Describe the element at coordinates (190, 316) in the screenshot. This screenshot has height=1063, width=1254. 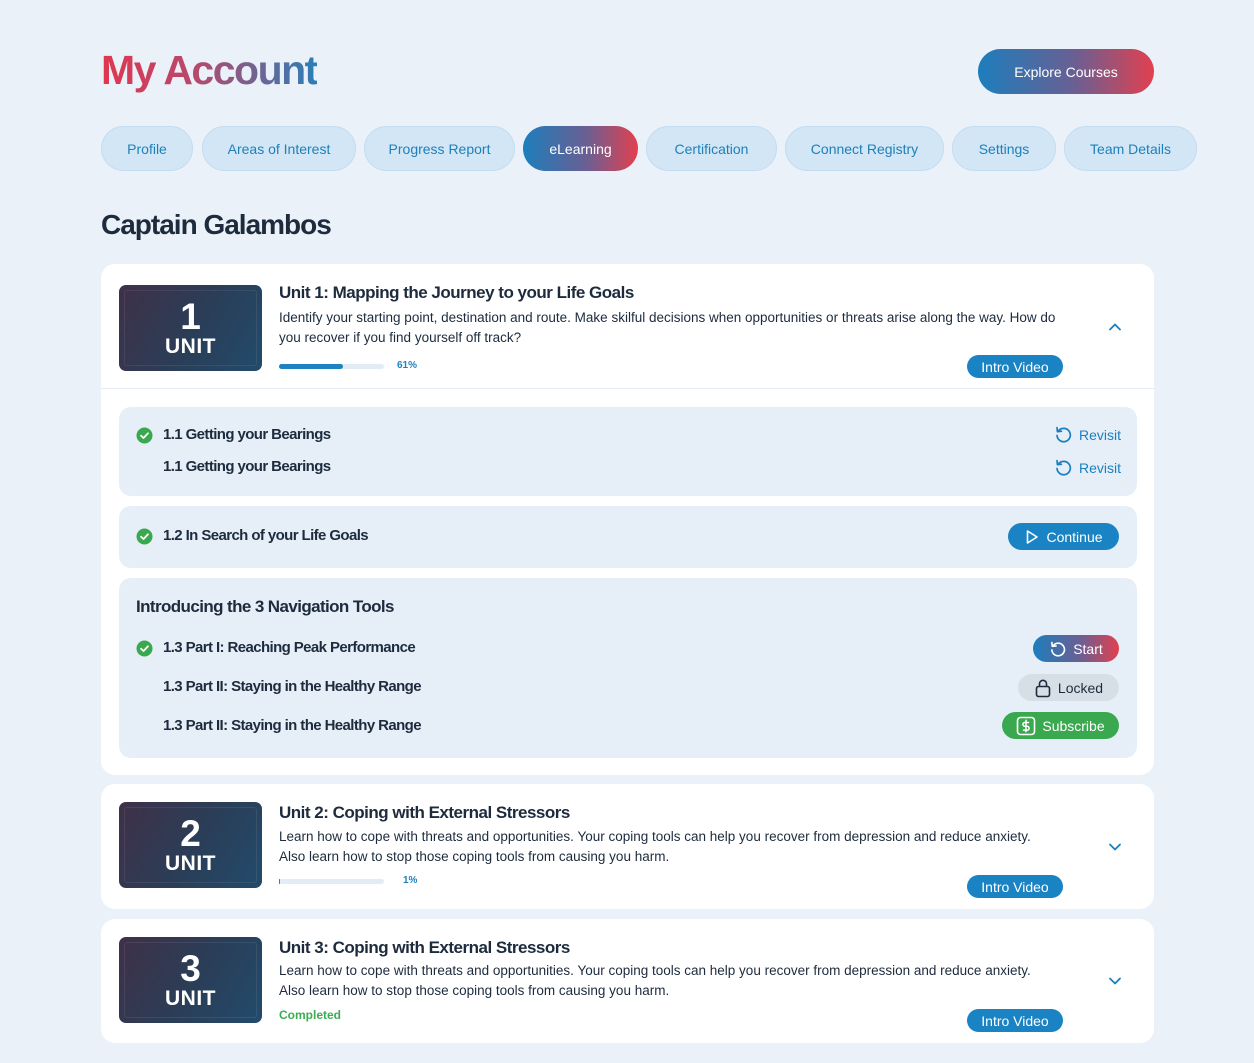
I see `unit-number: 1` at that location.